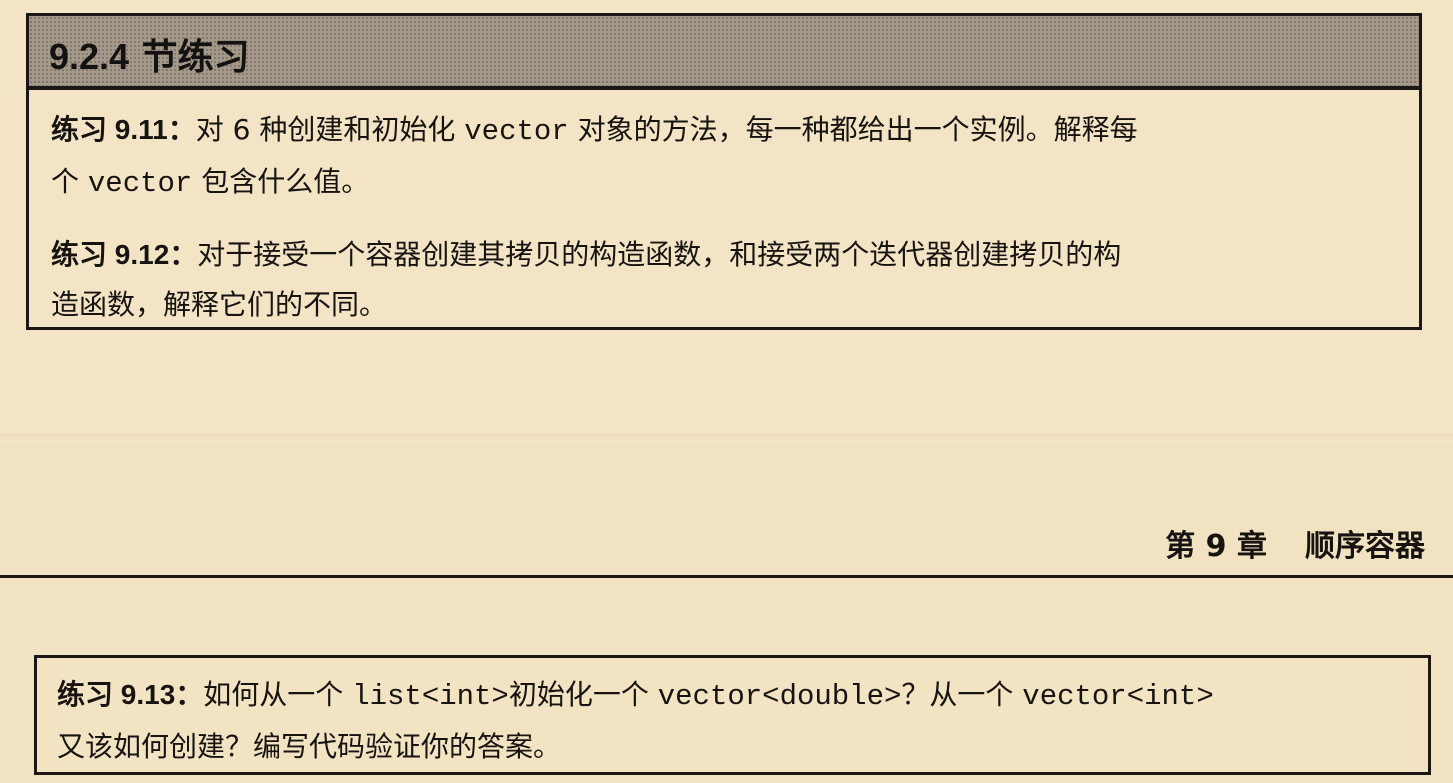 This screenshot has height=783, width=1453. I want to click on section-number: 9.2.4, so click(89, 56).